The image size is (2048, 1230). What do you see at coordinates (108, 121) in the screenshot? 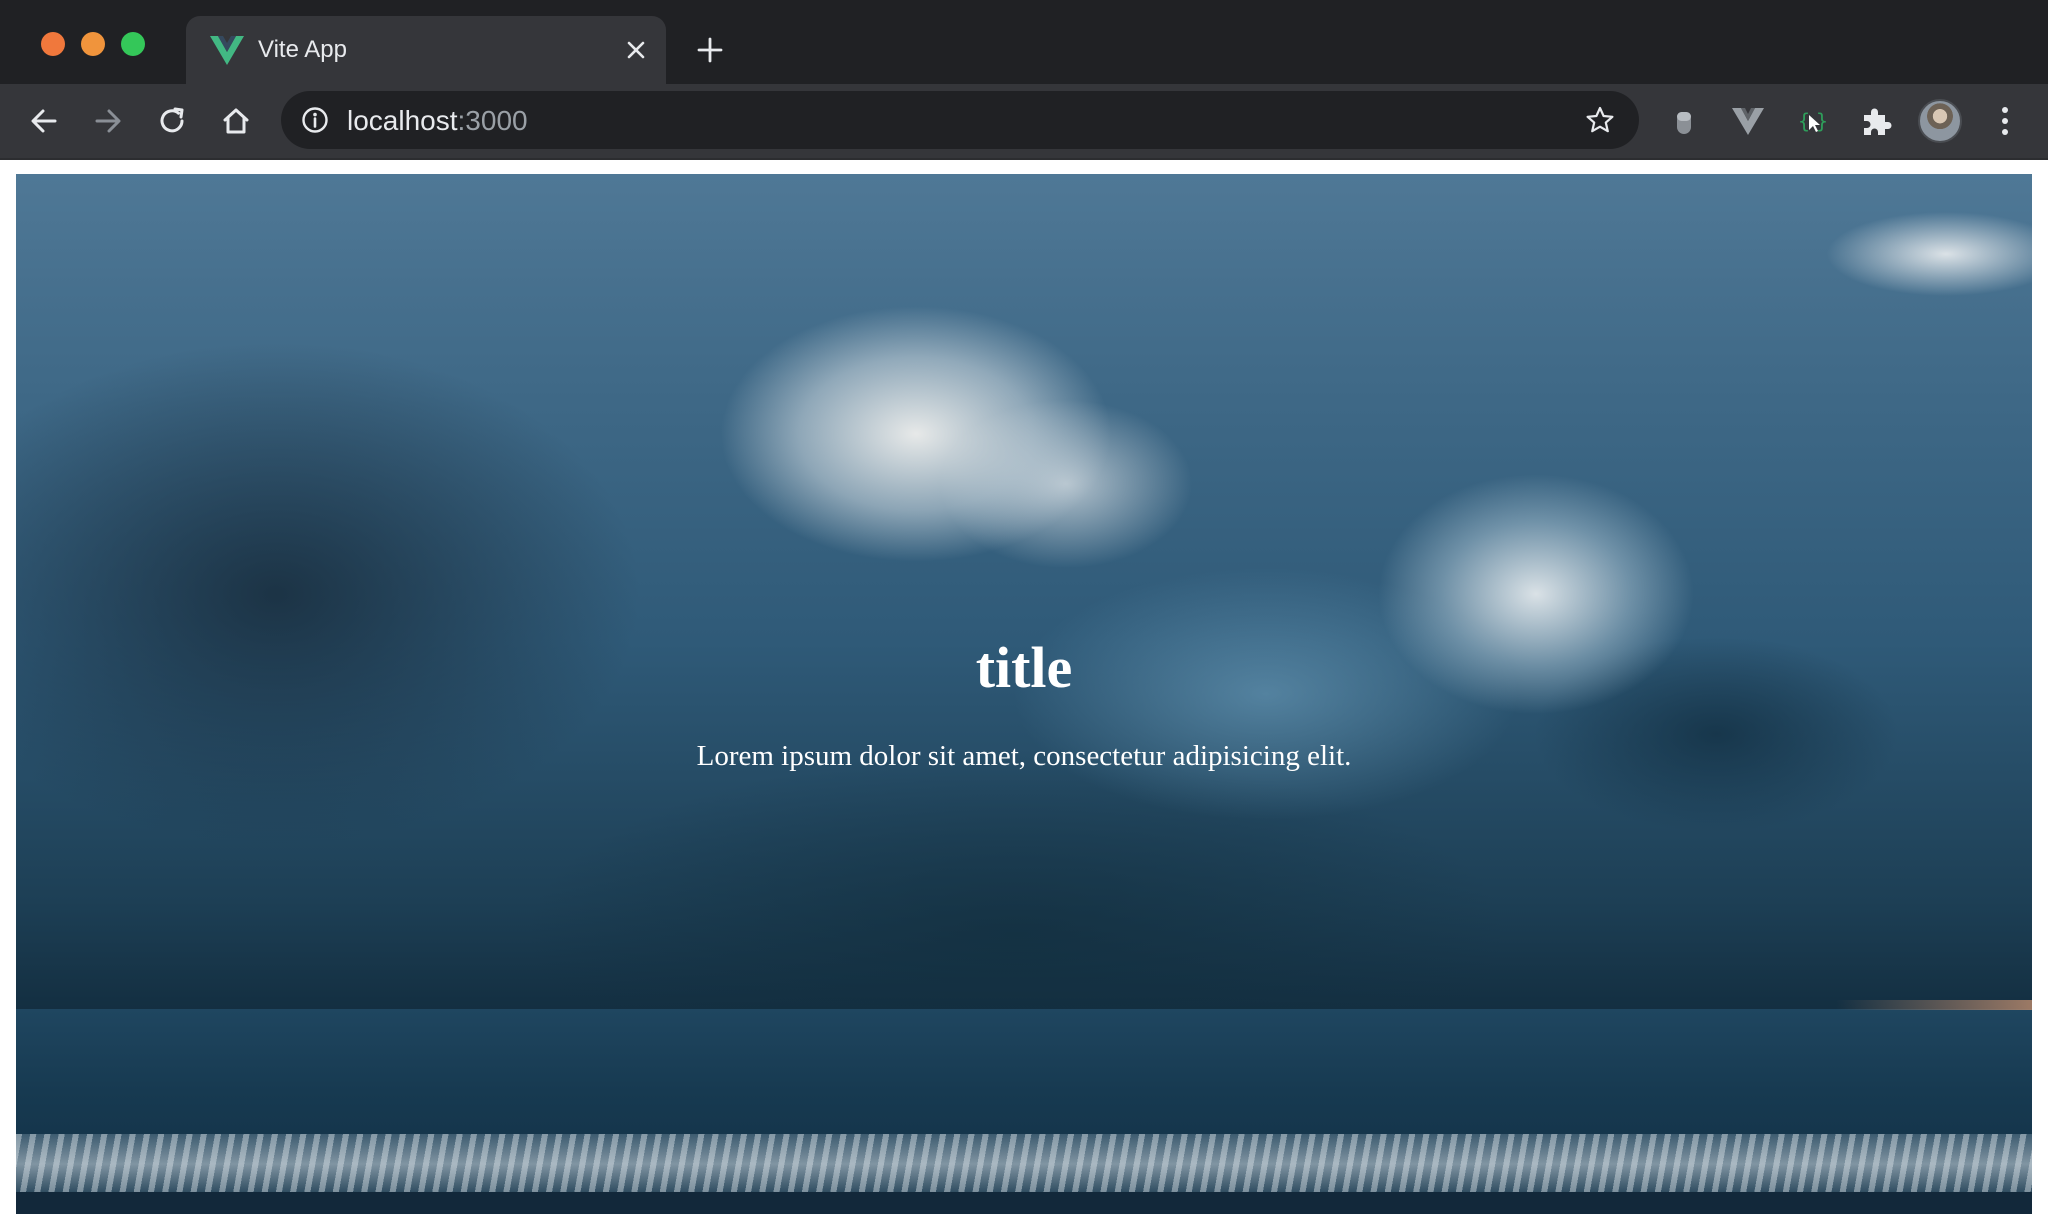
I see `arrow-right-icon` at bounding box center [108, 121].